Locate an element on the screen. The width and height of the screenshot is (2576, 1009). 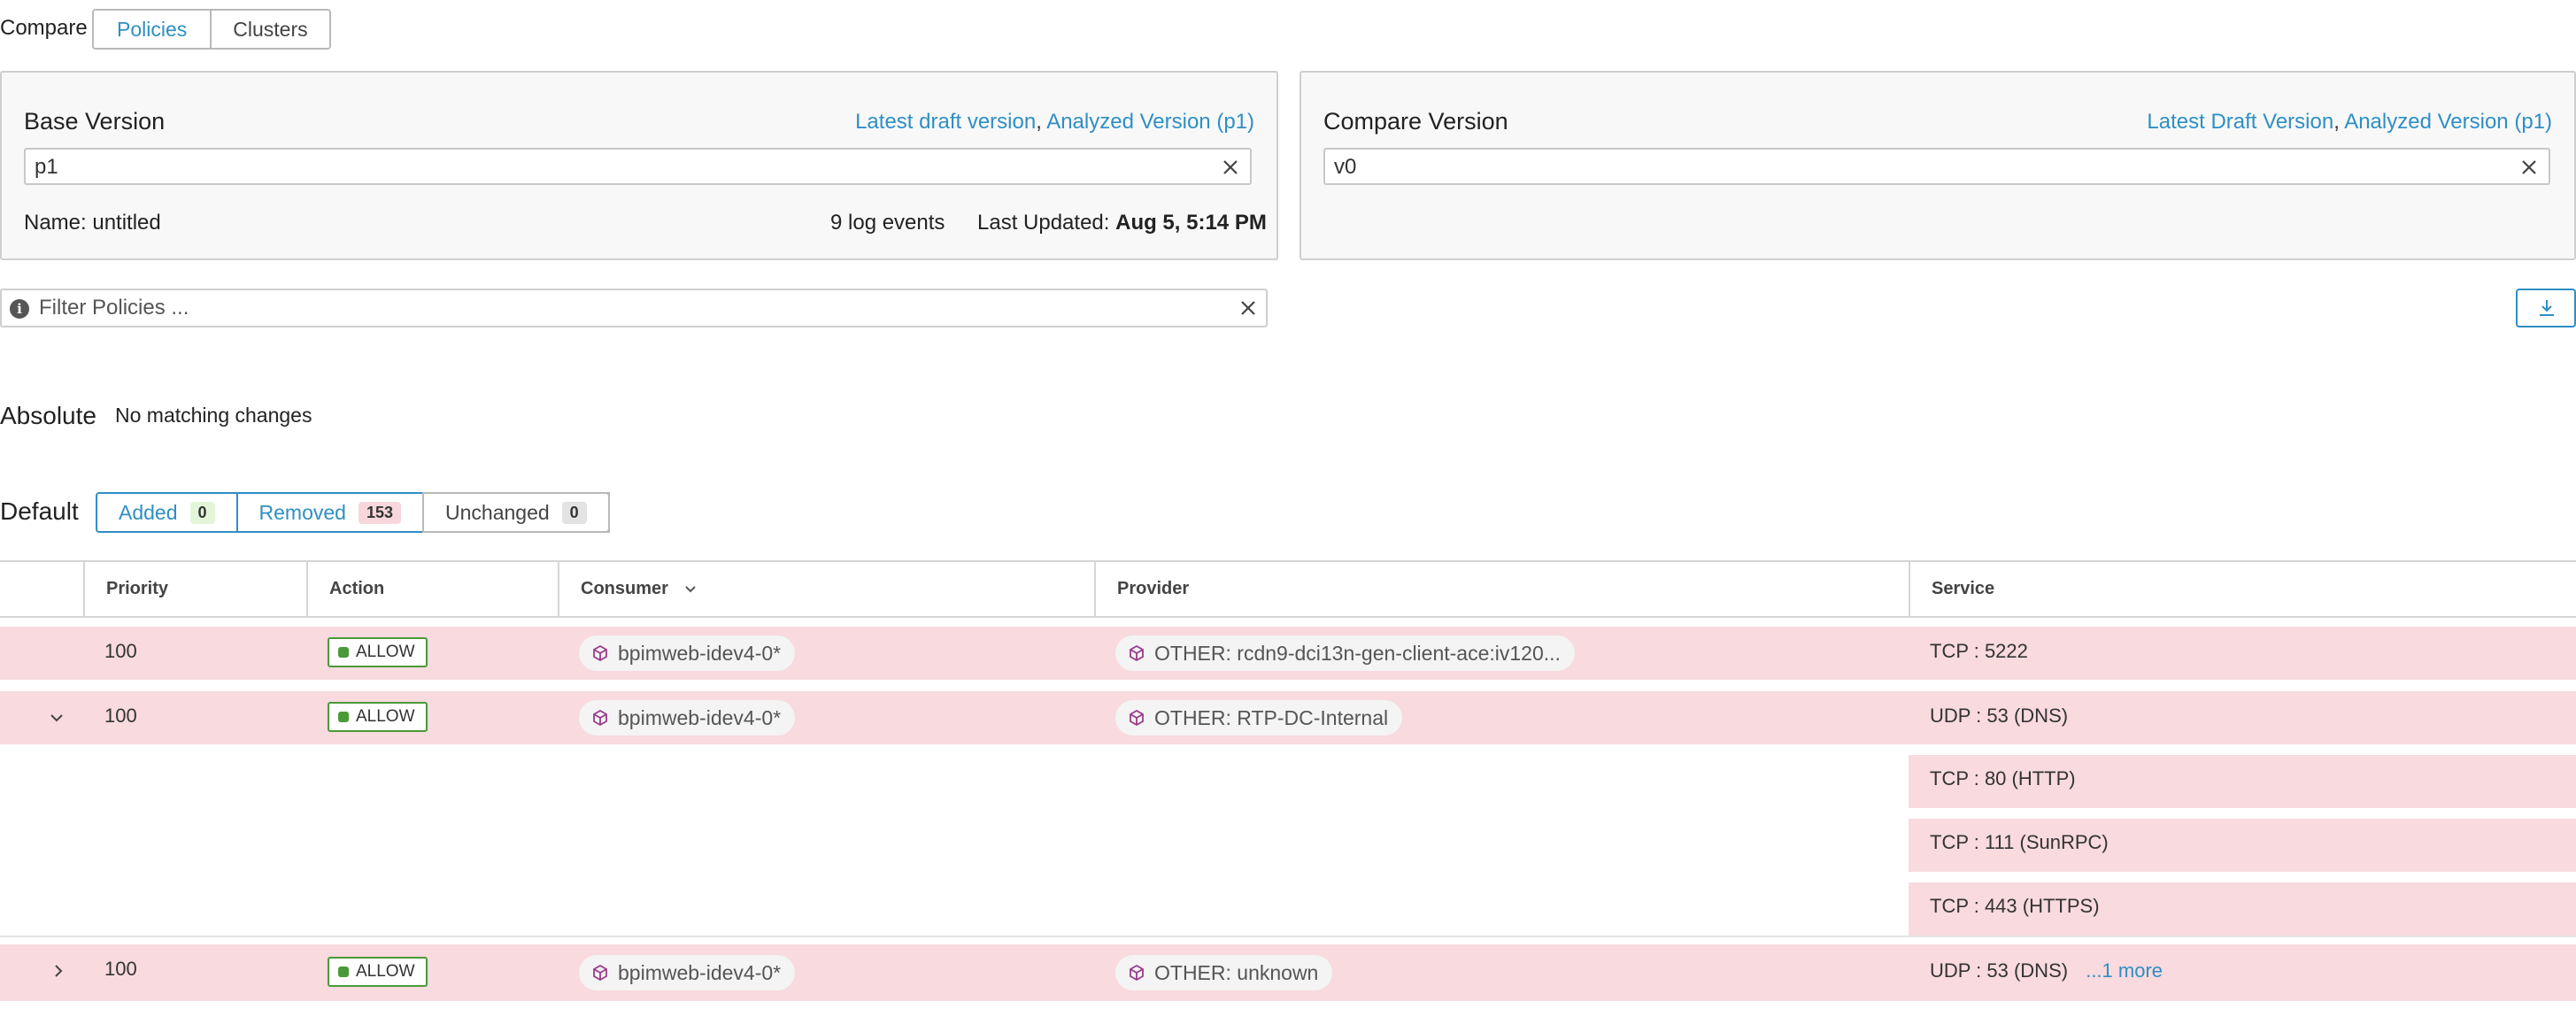
col-action: Action is located at coordinates (432, 589).